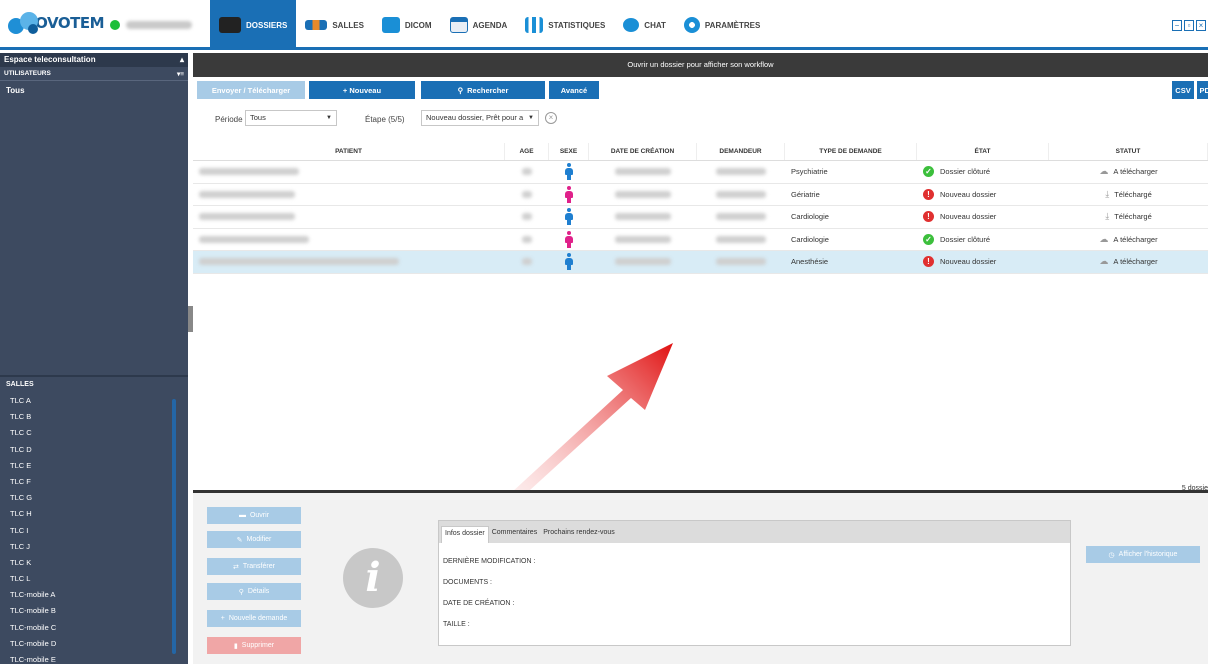 The height and width of the screenshot is (668, 1208). What do you see at coordinates (182, 60) in the screenshot?
I see `collapse-icon: ▴` at bounding box center [182, 60].